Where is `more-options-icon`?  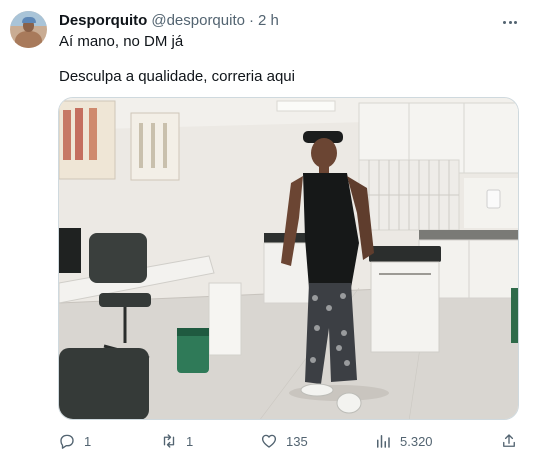 more-options-icon is located at coordinates (510, 22).